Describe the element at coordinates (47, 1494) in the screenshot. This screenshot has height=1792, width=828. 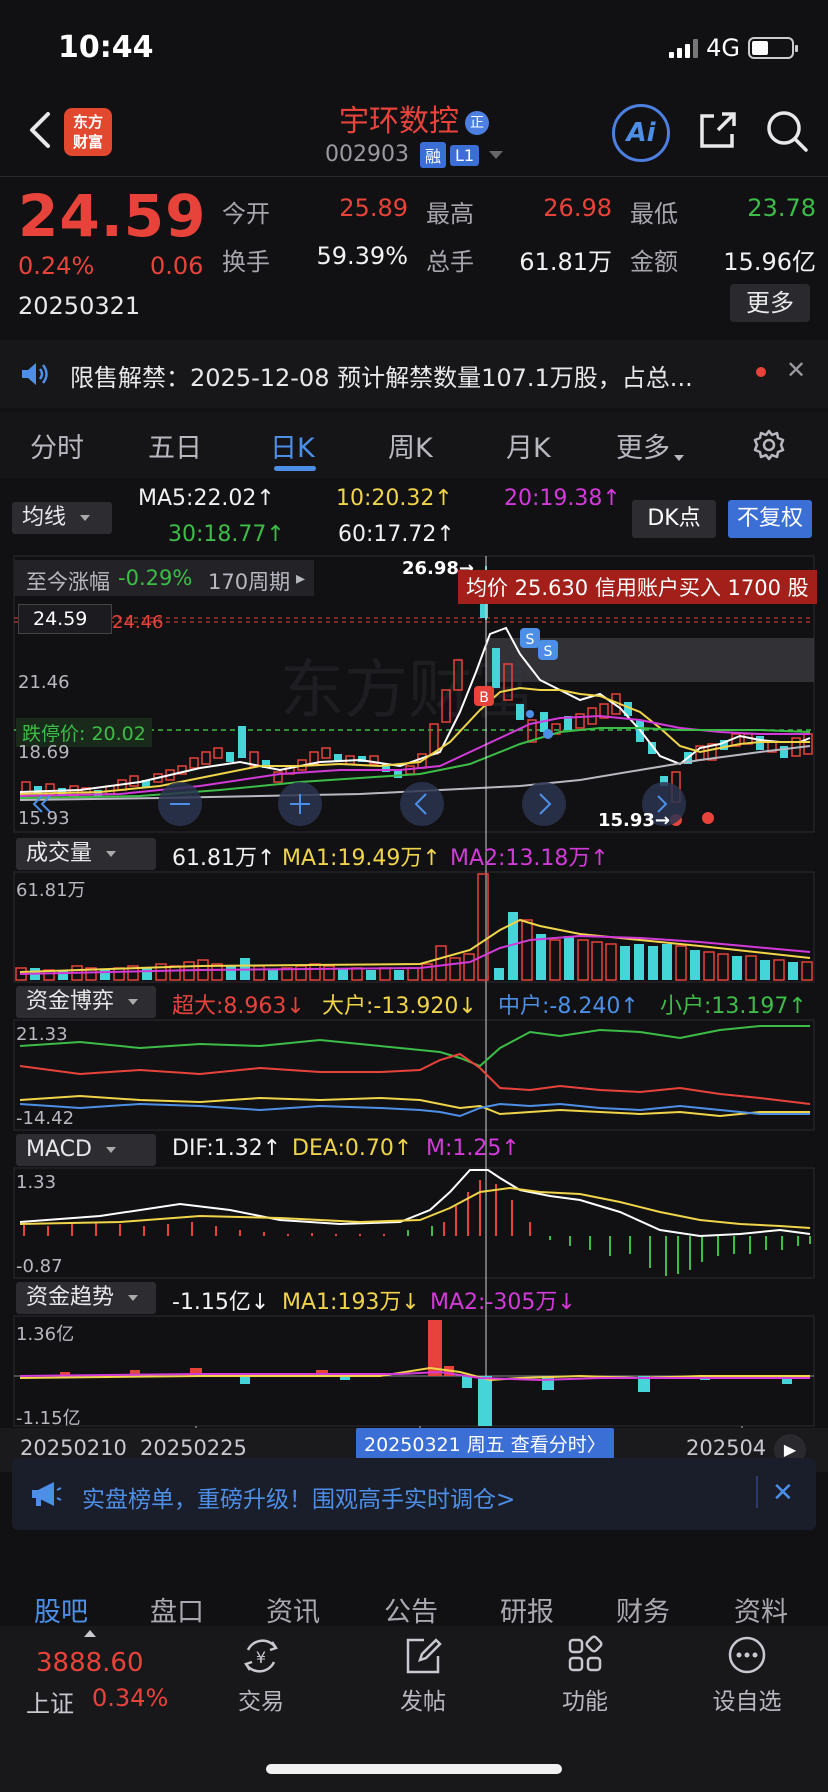
I see `megaphone-icon` at that location.